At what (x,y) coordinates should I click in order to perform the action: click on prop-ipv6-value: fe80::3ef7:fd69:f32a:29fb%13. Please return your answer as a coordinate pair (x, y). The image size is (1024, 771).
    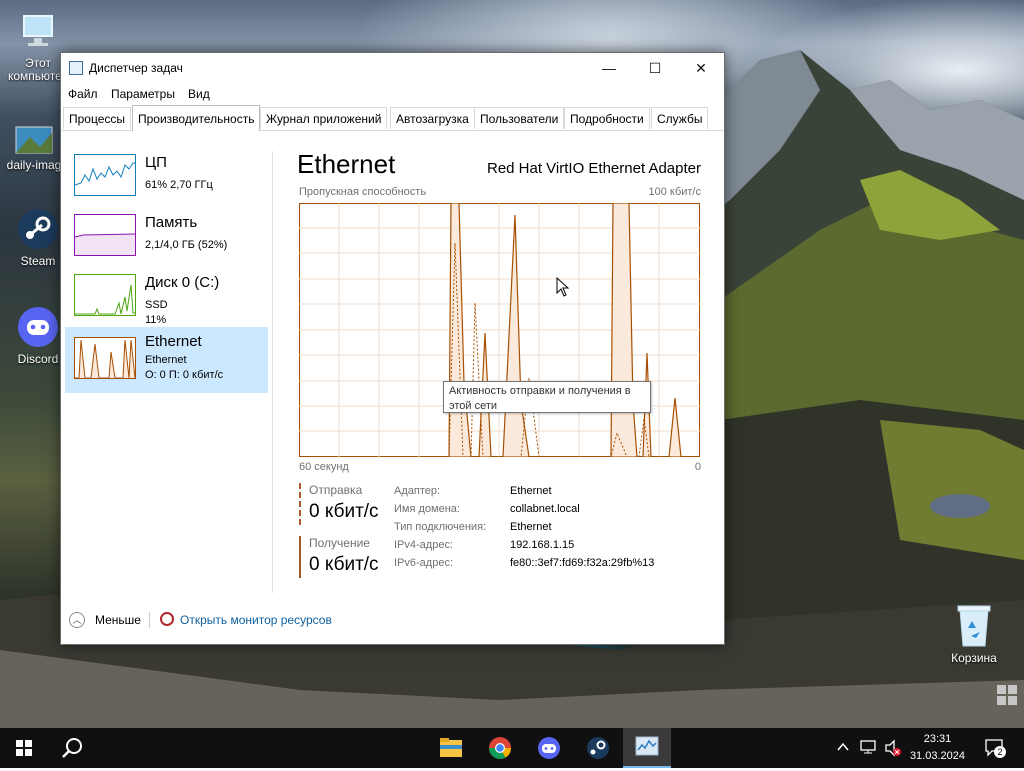
    Looking at the image, I should click on (582, 563).